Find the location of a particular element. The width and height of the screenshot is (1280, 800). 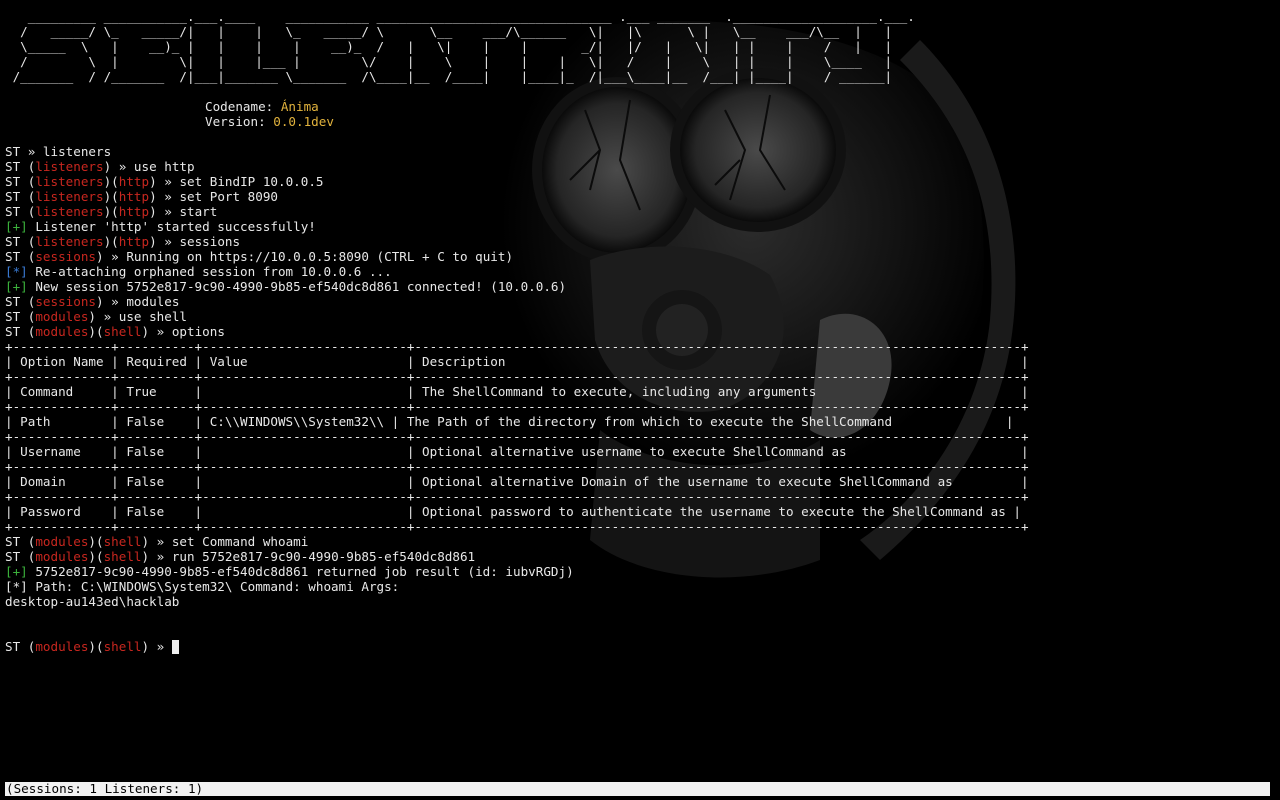

output-segment: ) » modules is located at coordinates (138, 301).